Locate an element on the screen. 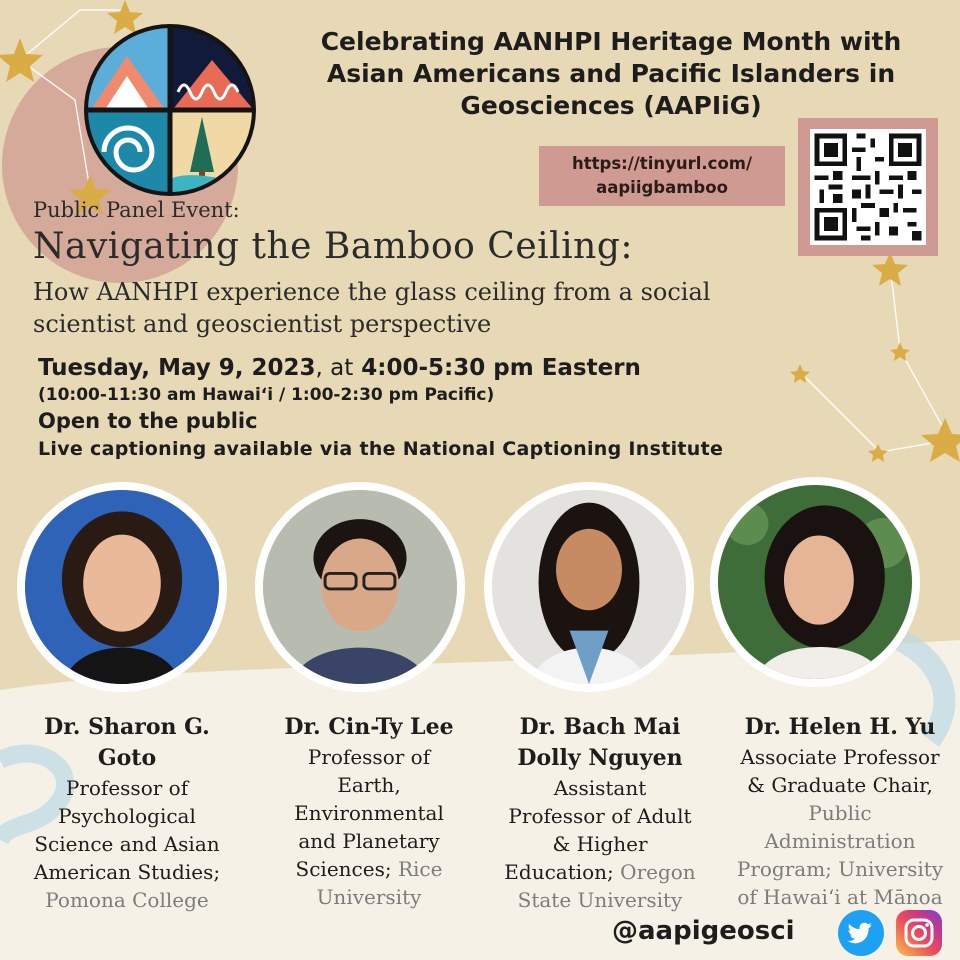  panelist-institution-line: Program; University is located at coordinates (840, 869).